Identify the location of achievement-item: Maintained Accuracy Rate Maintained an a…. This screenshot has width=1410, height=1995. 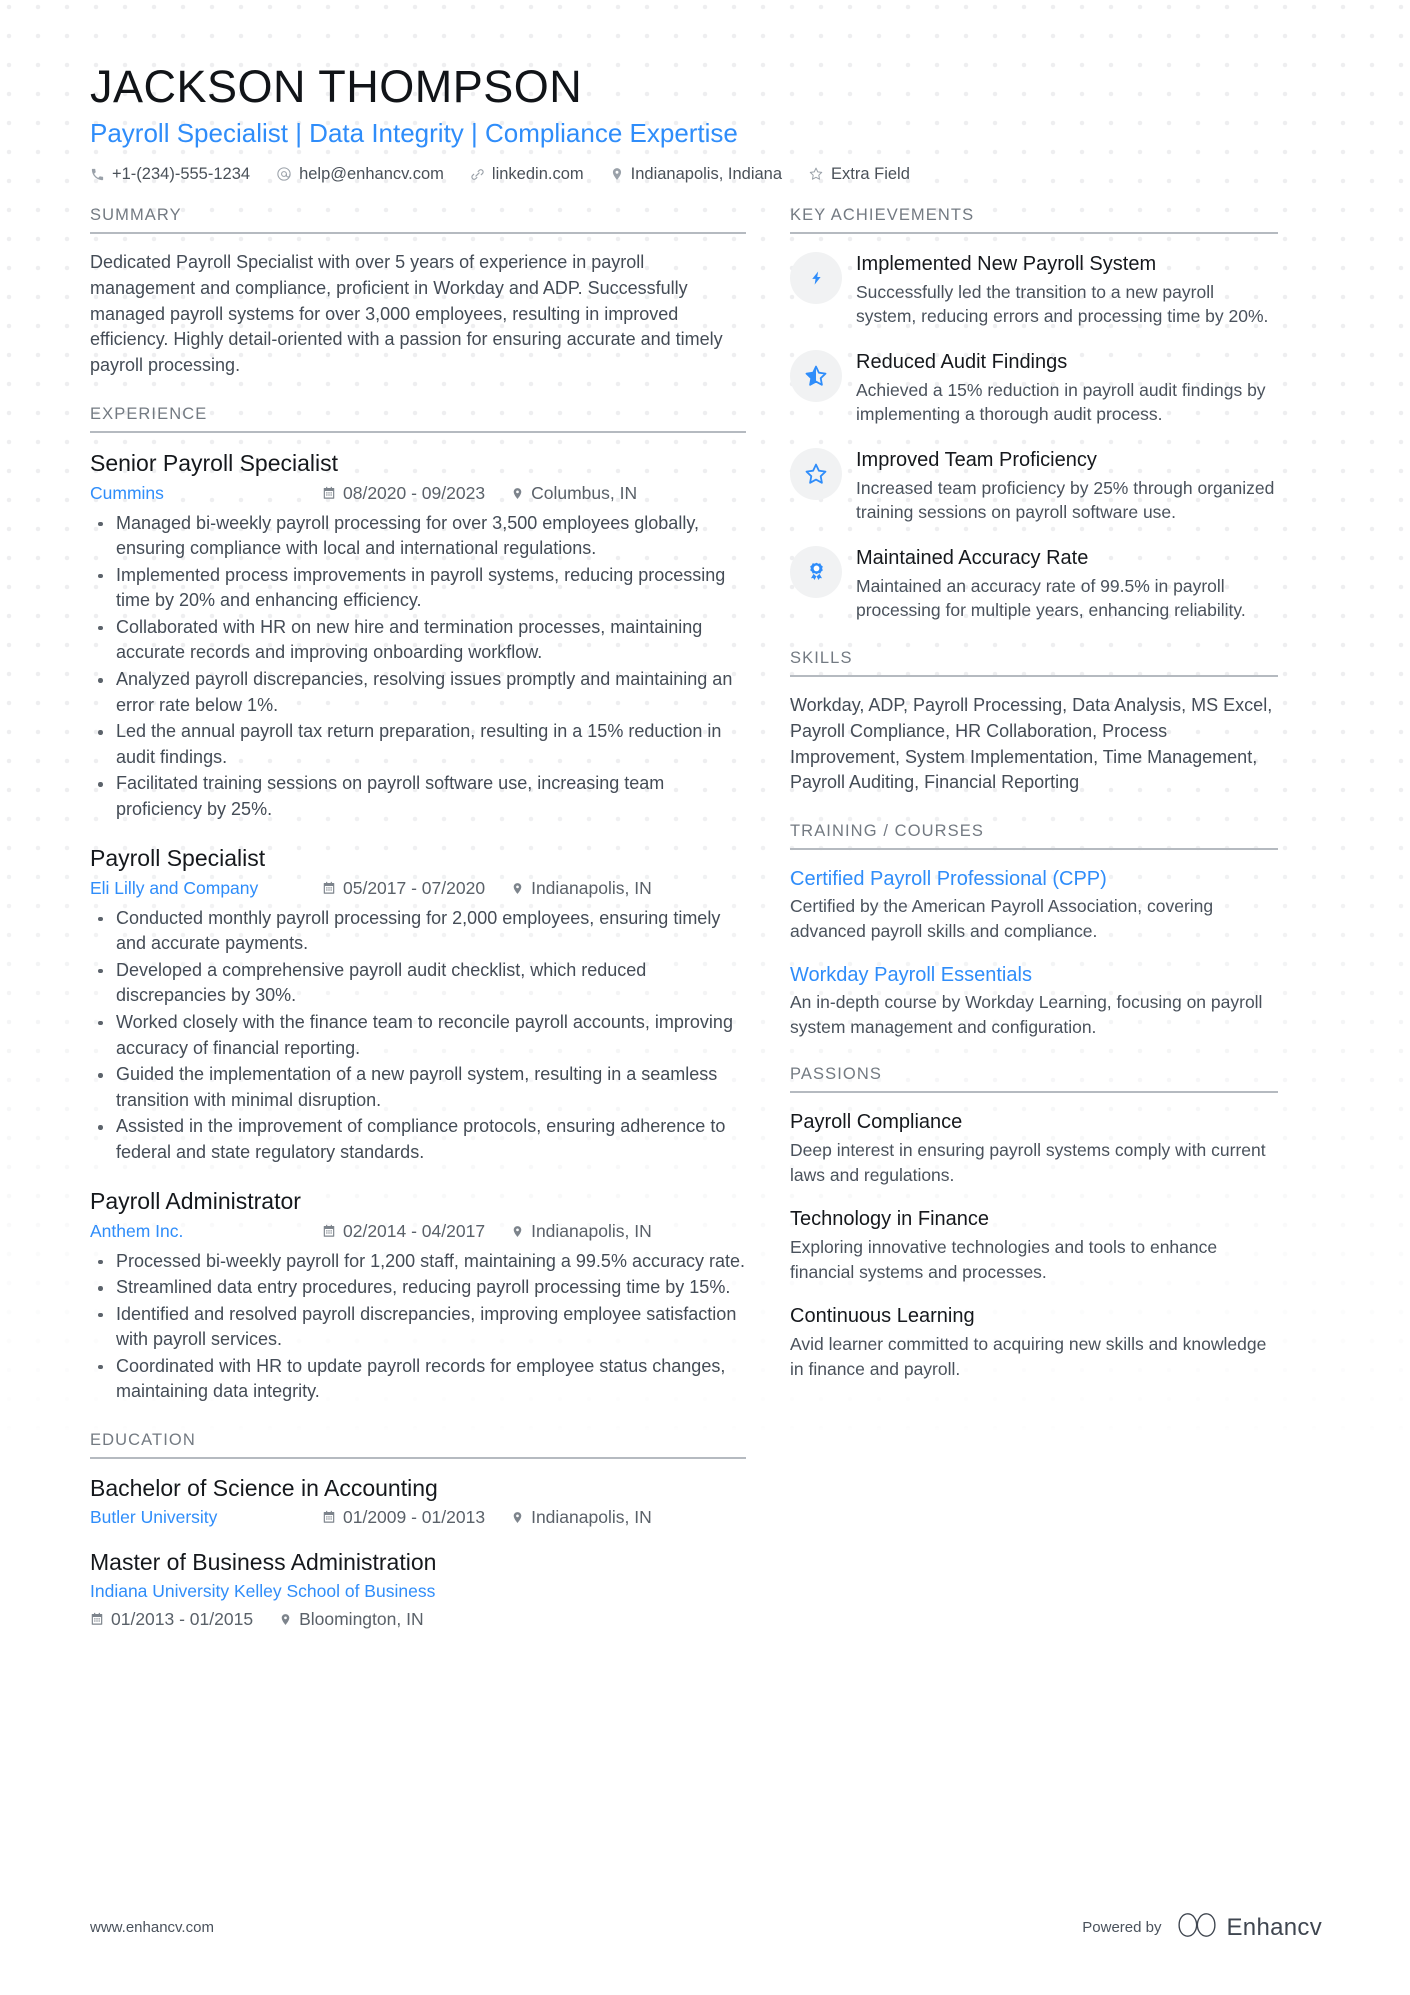
(1034, 583).